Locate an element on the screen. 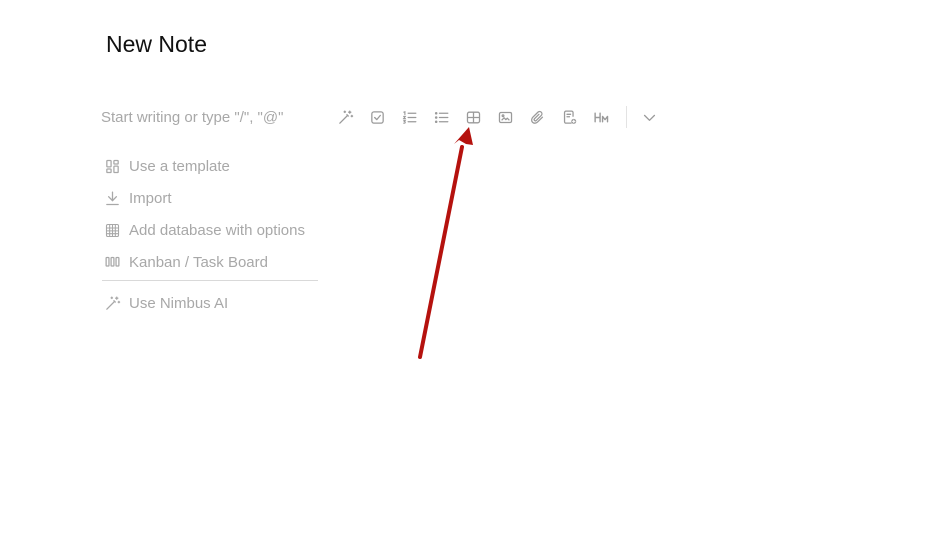 The width and height of the screenshot is (932, 544). menu-item-kanban: Kanban / Task Board is located at coordinates (210, 262).